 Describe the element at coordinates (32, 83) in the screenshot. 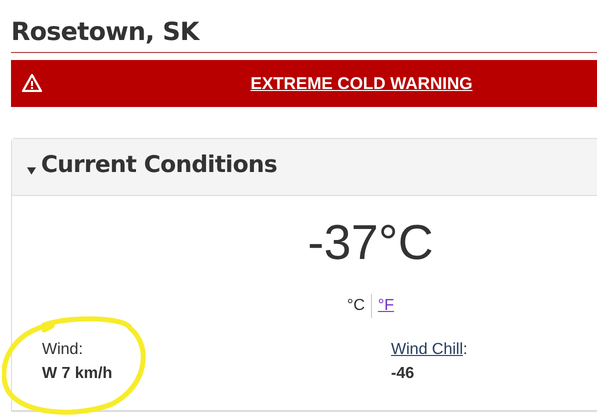

I see `warning-icon` at that location.